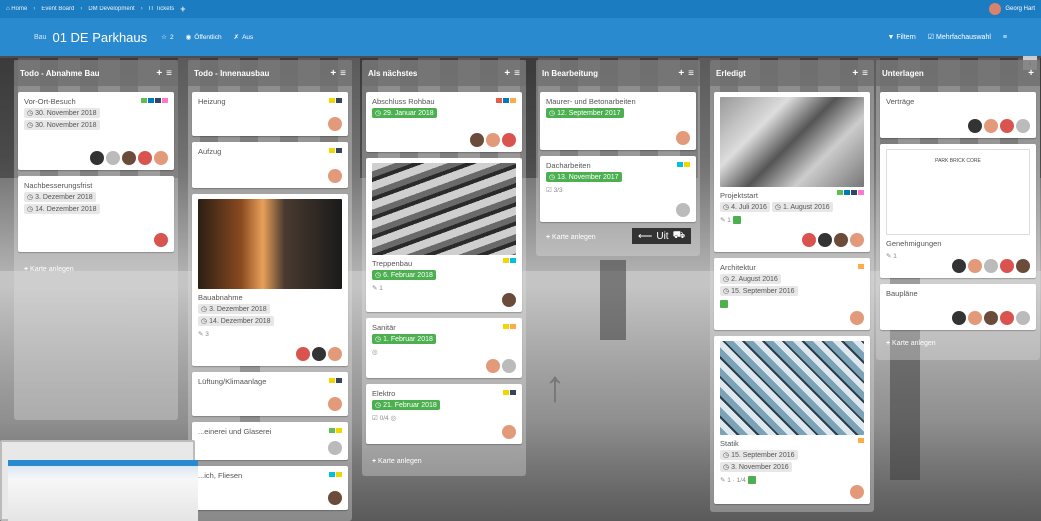  I want to click on card: ...einerei und Glaserei, so click(270, 441).